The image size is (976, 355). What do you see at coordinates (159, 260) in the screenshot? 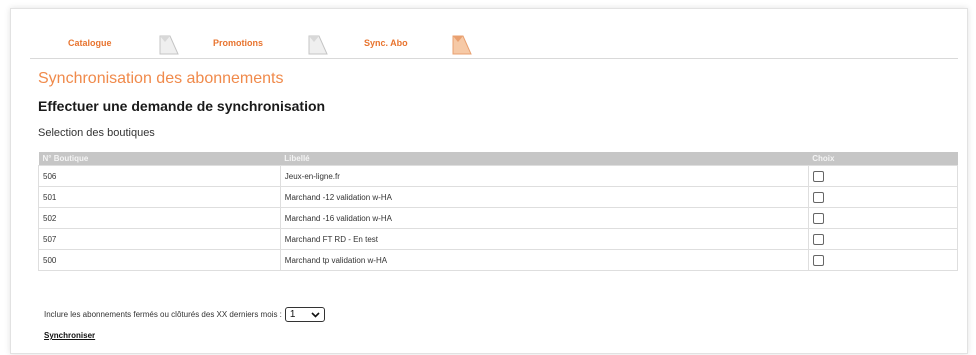
I see `store-number: 500` at bounding box center [159, 260].